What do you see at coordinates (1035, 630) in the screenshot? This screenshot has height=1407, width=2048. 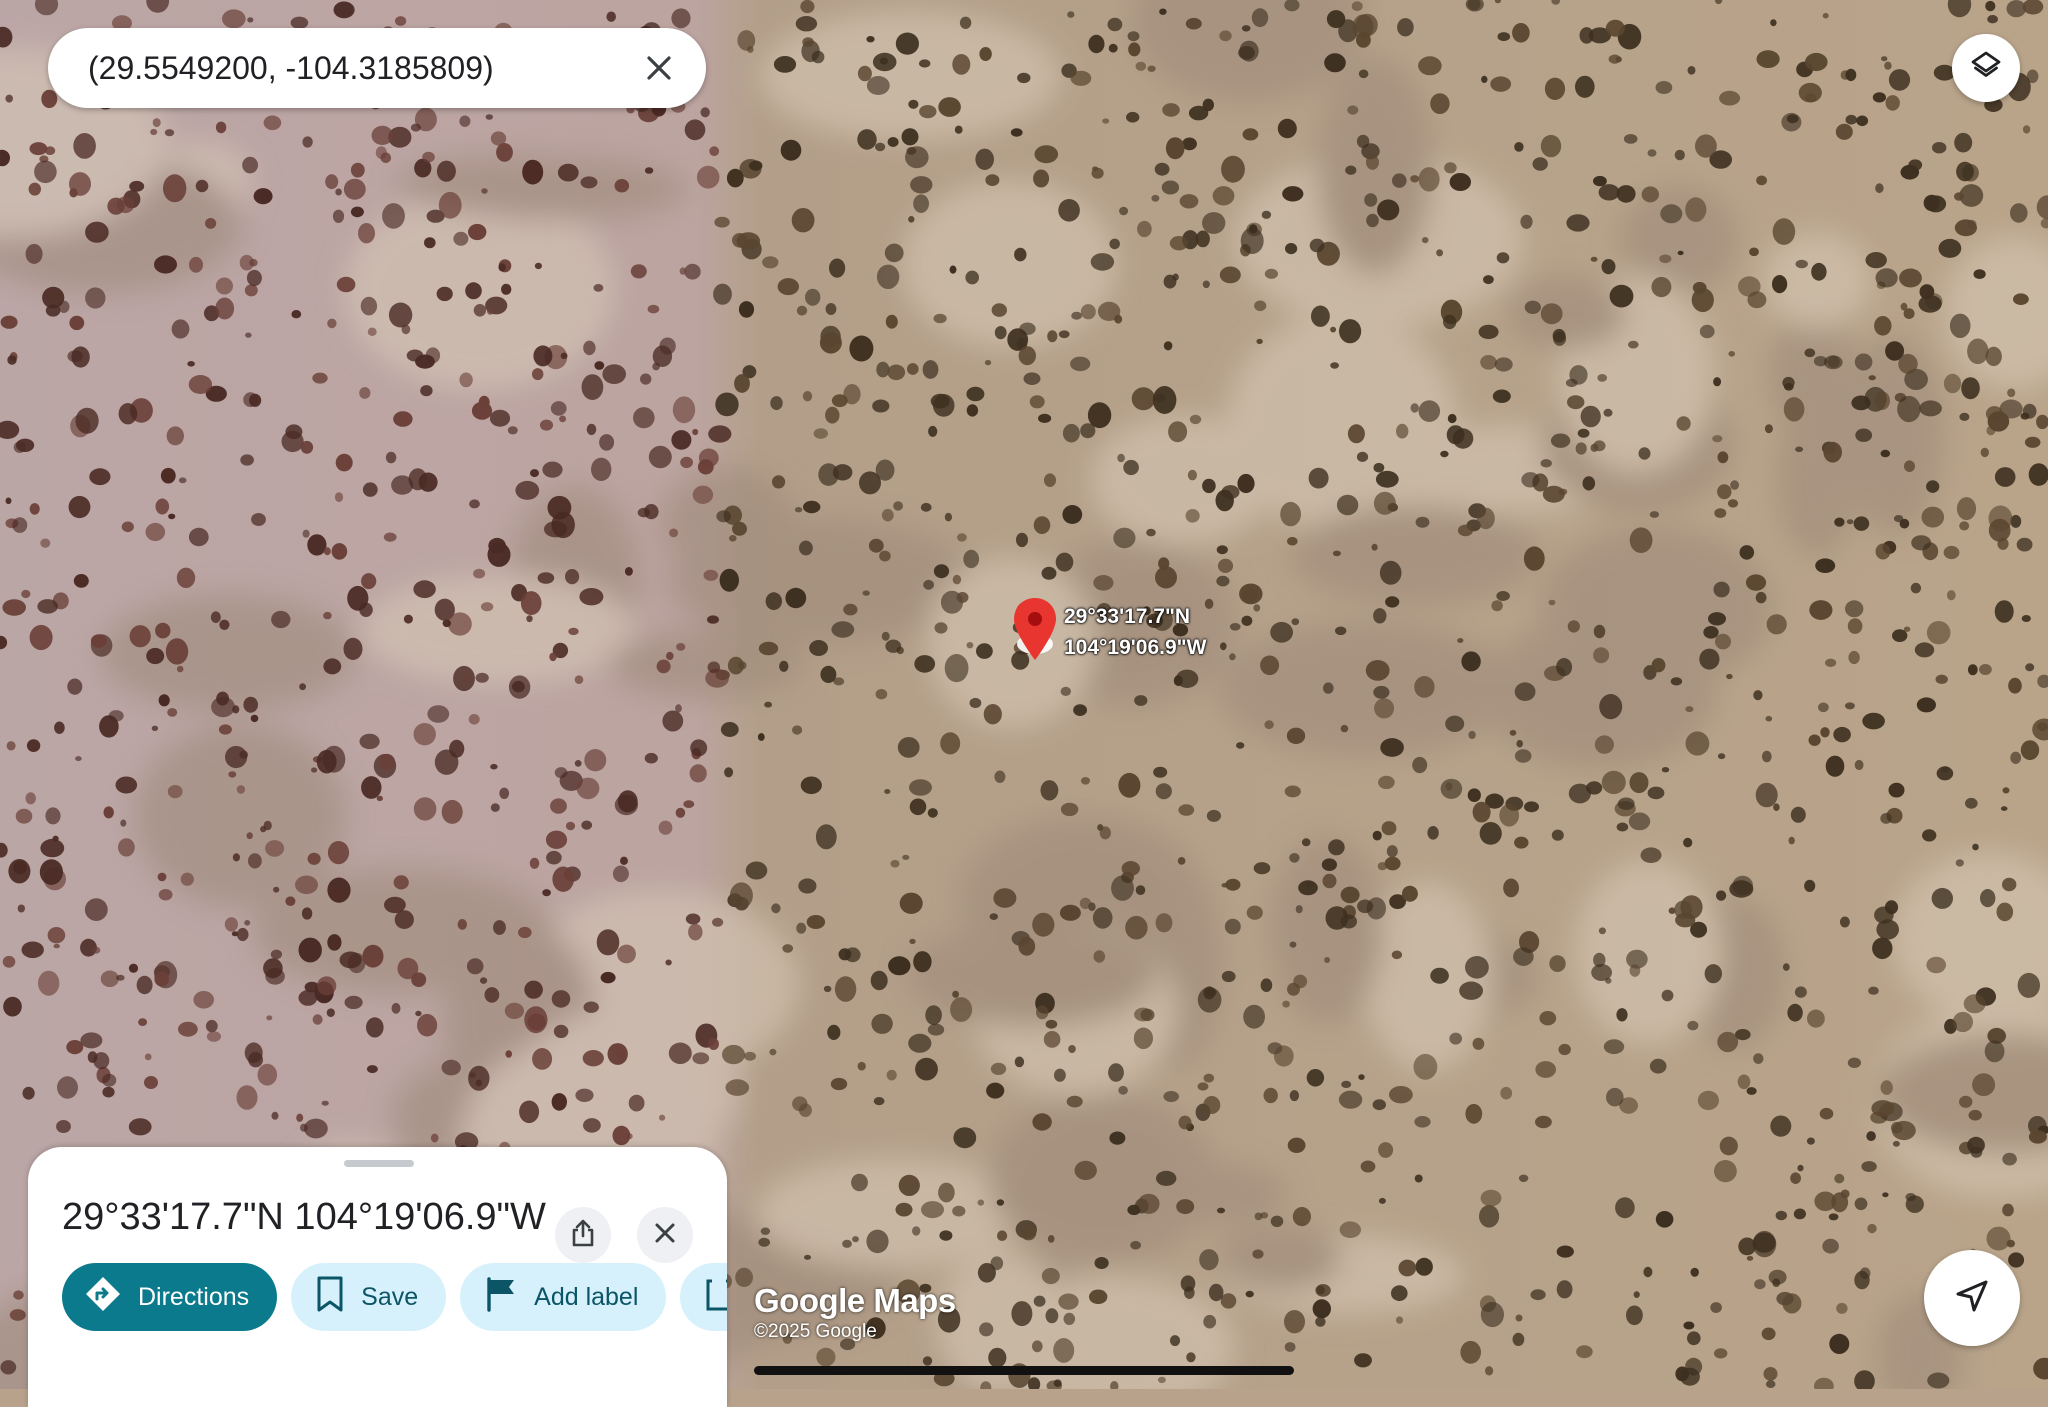 I see `location-pin-icon` at bounding box center [1035, 630].